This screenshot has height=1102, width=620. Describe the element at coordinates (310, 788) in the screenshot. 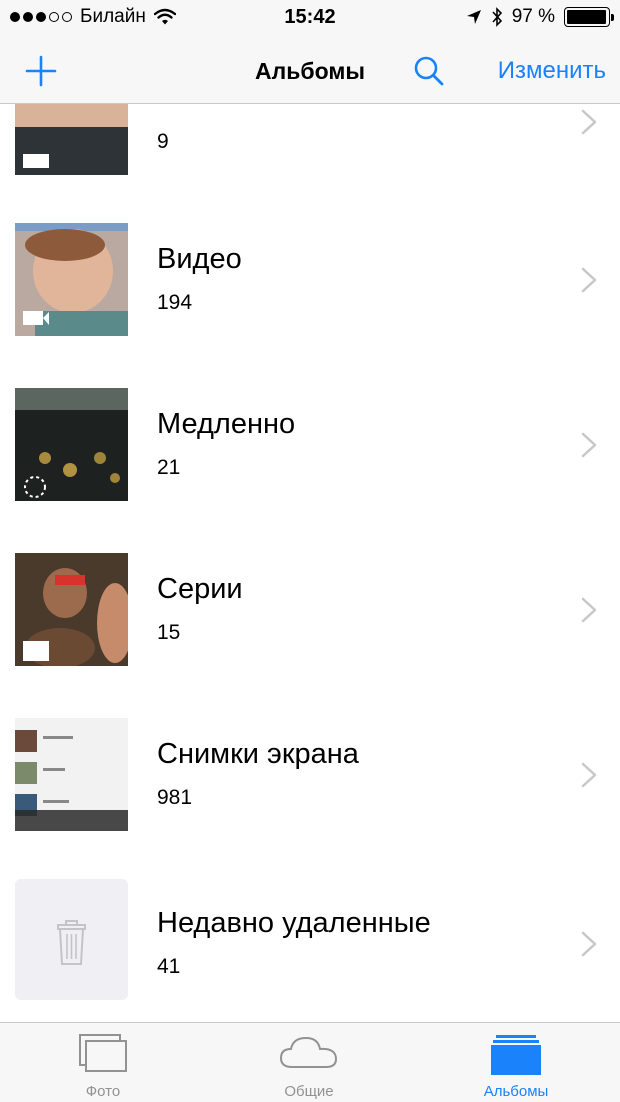

I see `album-row-screenshots: Снимки экрана 981` at that location.